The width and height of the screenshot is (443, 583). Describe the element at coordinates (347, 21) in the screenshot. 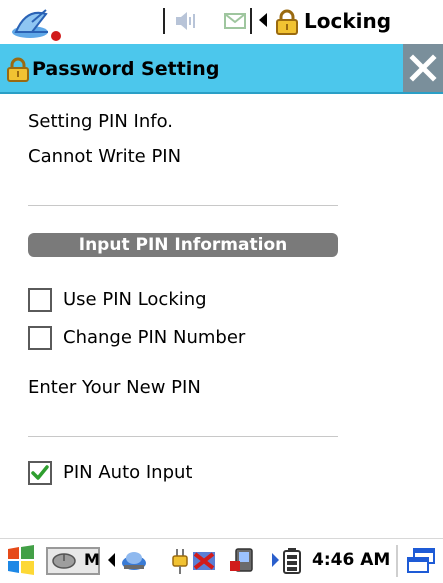

I see `locking-status-label: Locking` at that location.